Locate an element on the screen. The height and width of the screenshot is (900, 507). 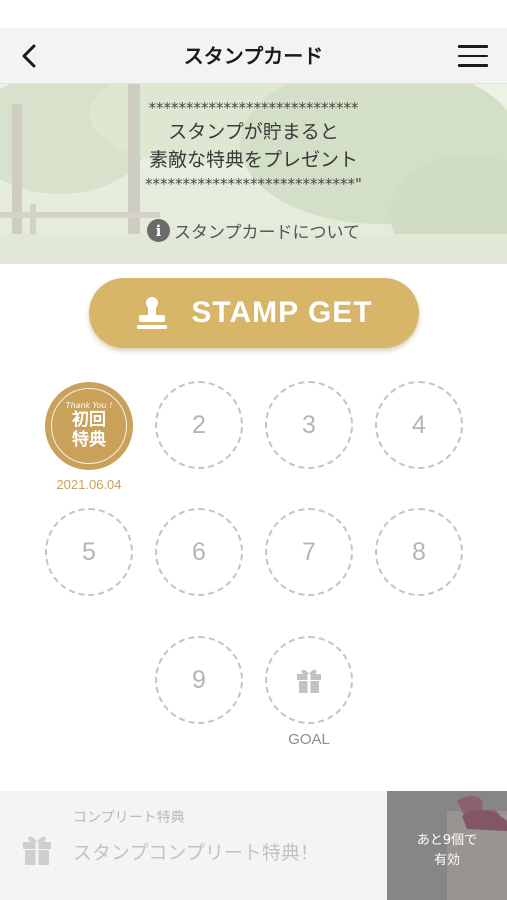
stamp-slot-number: 8 is located at coordinates (419, 551).